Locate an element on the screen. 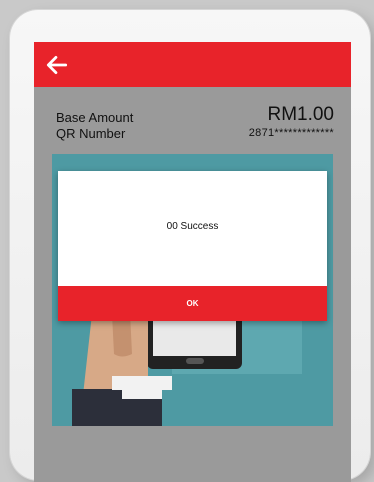 This screenshot has width=374, height=482. base-amount-row: Base Amount RM1.00 is located at coordinates (195, 115).